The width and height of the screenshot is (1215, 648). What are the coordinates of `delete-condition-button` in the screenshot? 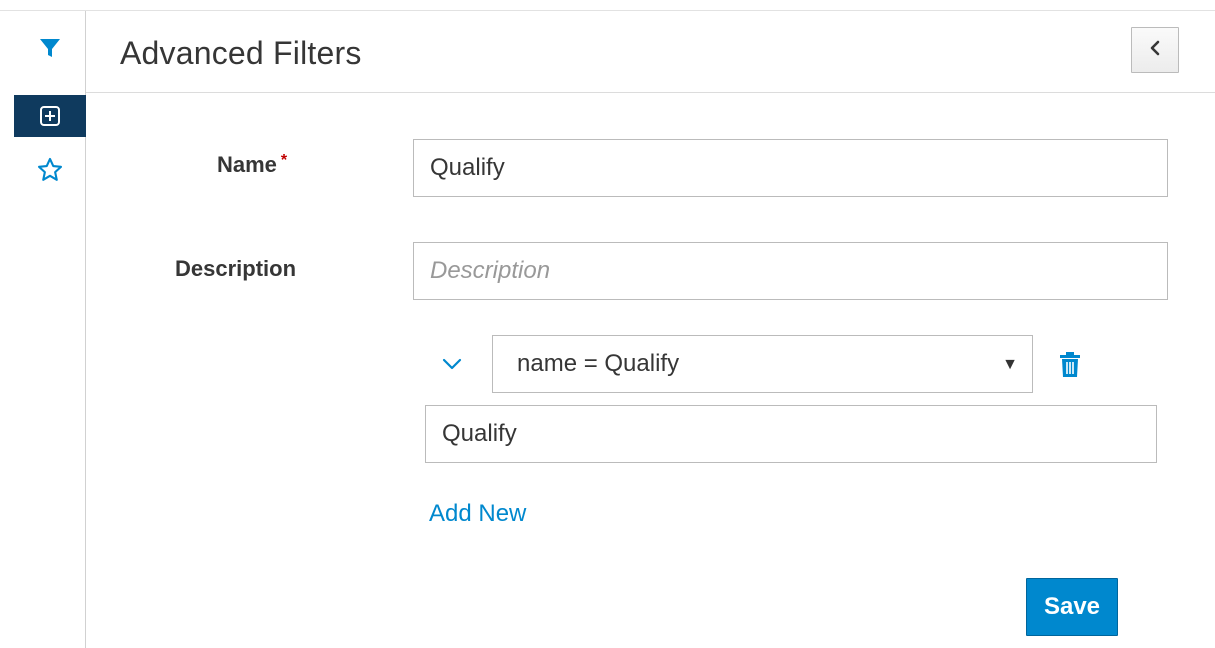 It's located at (1070, 367).